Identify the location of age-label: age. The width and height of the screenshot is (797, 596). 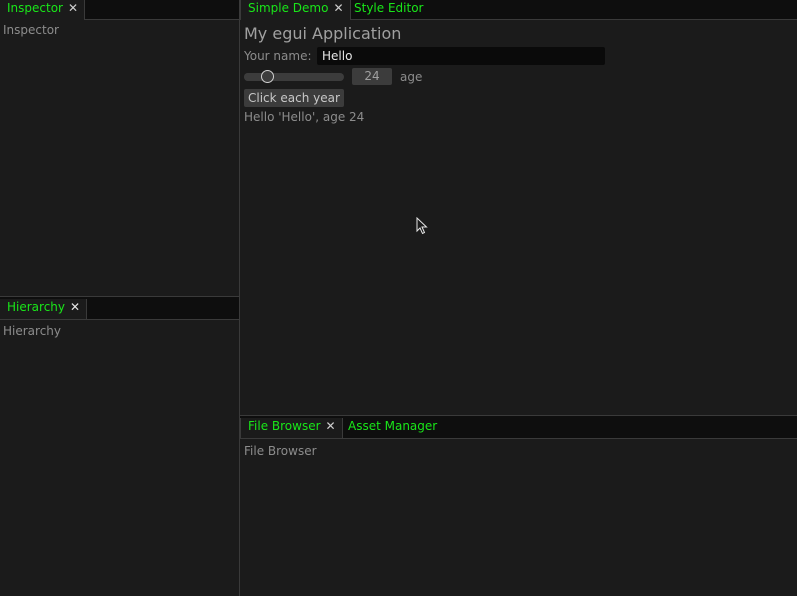
(411, 77).